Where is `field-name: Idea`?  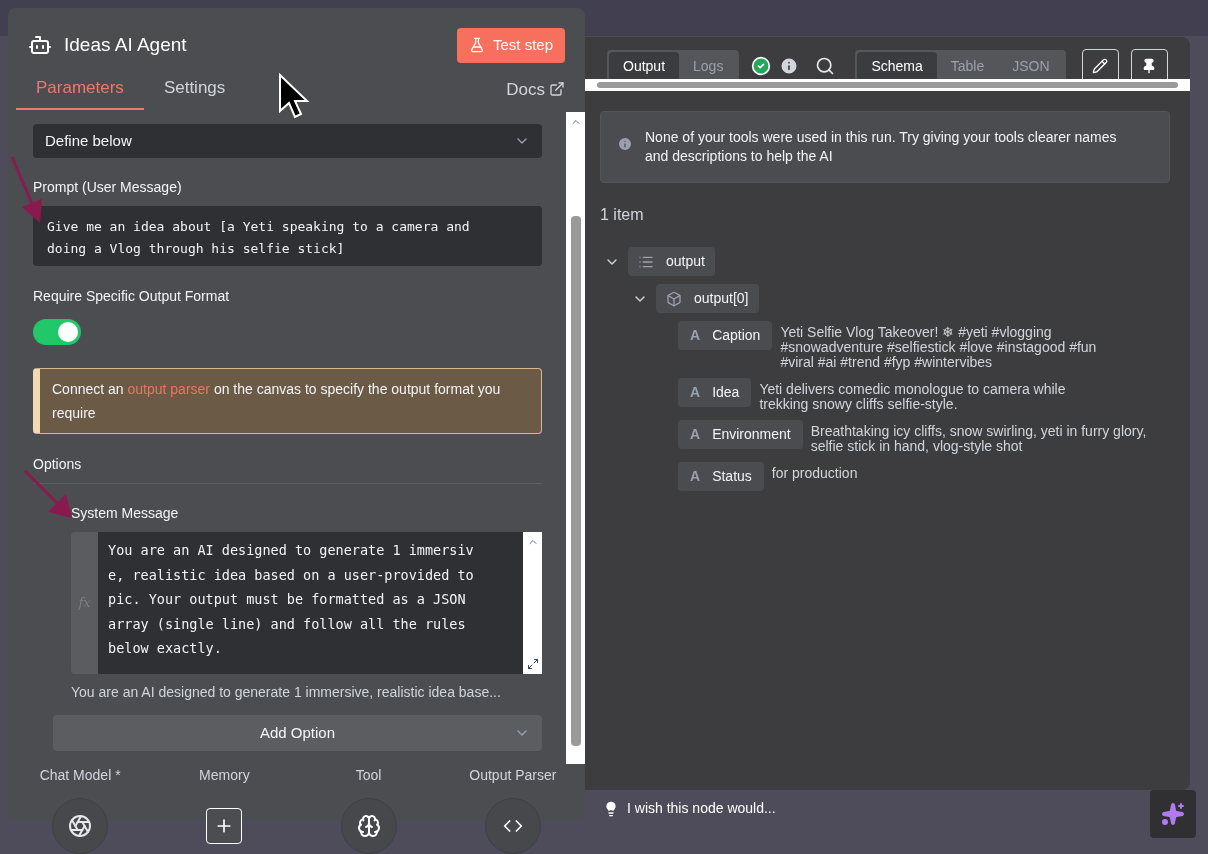 field-name: Idea is located at coordinates (726, 392).